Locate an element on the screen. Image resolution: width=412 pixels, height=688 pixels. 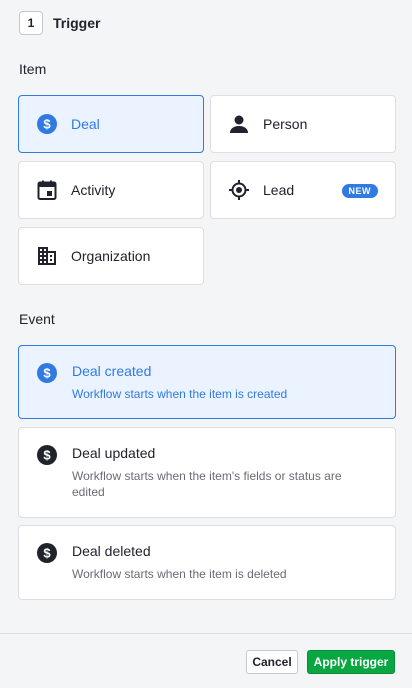
item-option-label: Organization is located at coordinates (111, 256).